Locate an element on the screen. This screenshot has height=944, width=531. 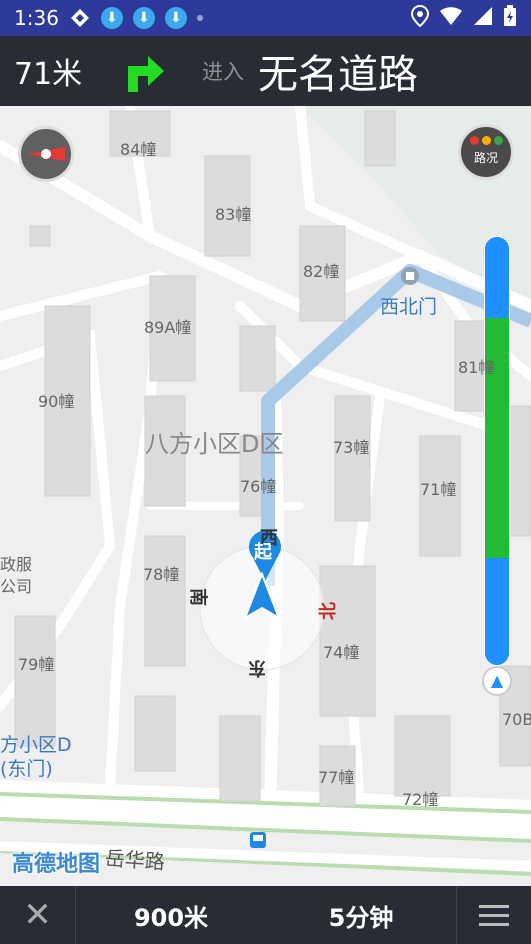
app-notification-icon is located at coordinates (80, 18).